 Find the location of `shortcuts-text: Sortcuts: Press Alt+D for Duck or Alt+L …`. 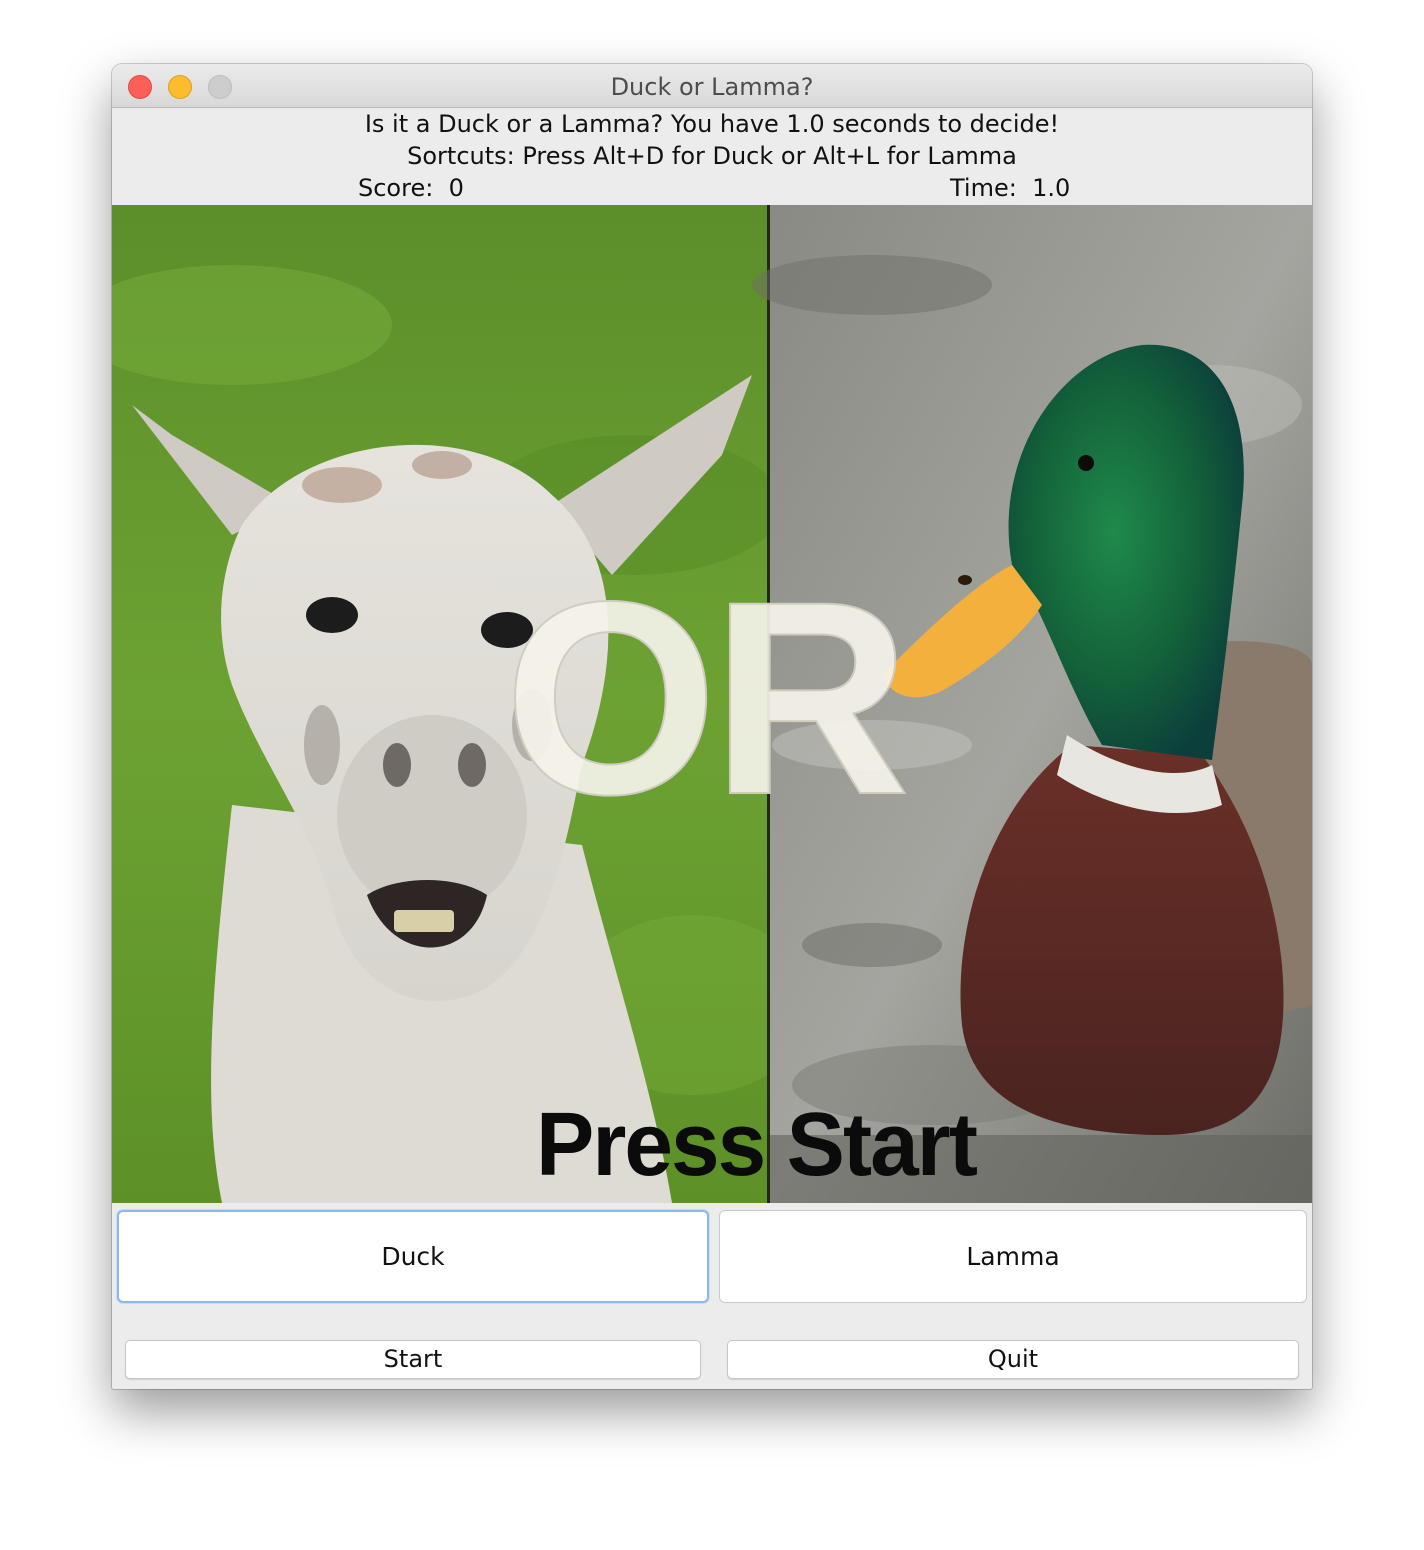

shortcuts-text: Sortcuts: Press Alt+D for Duck or Alt+L … is located at coordinates (712, 156).